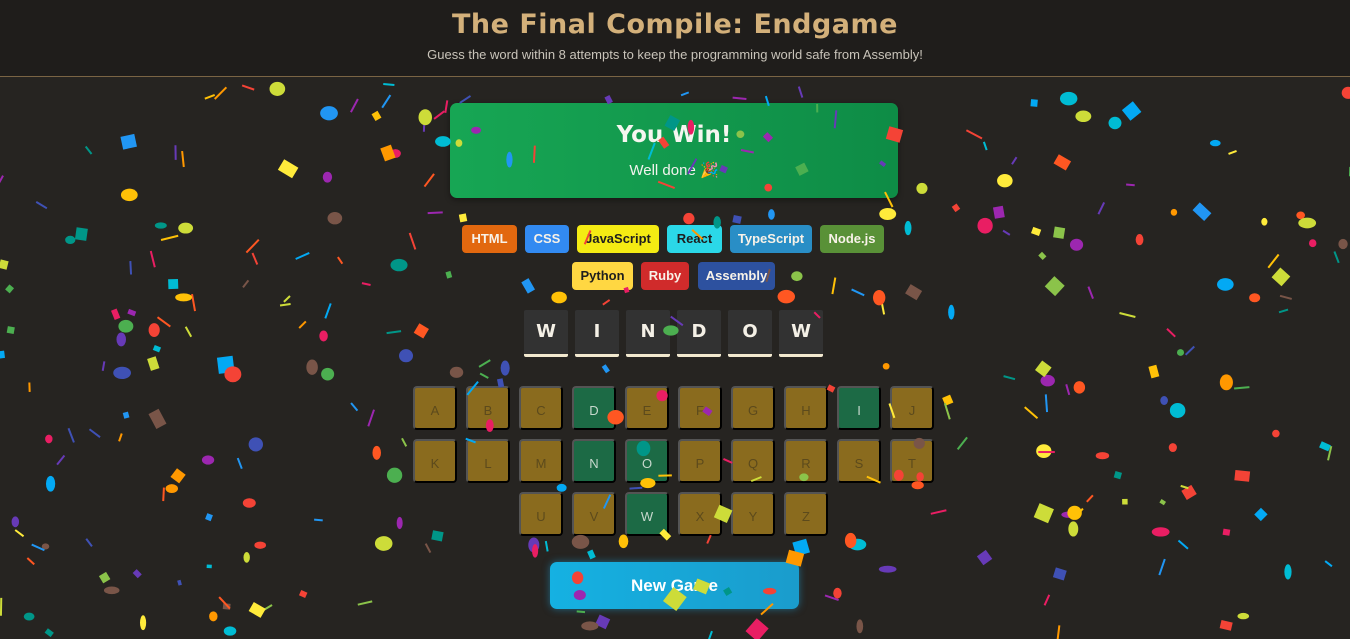  Describe the element at coordinates (594, 408) in the screenshot. I see `key-d: D` at that location.